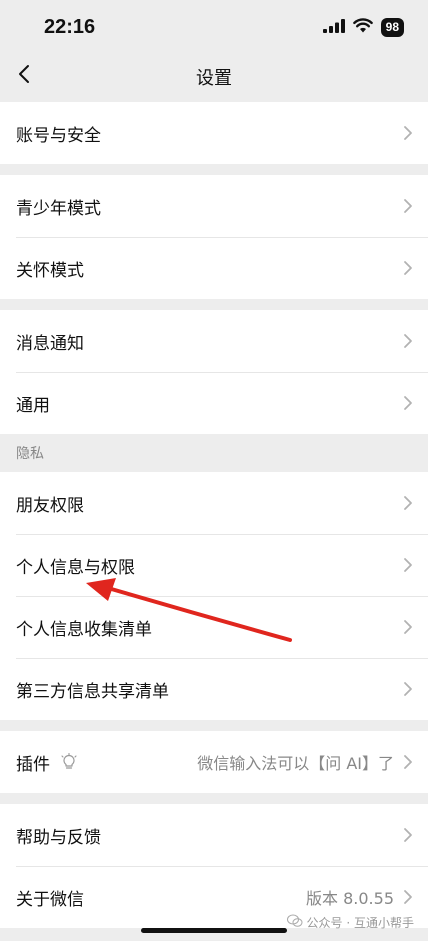 The image size is (428, 941). I want to click on row-label: 青少年模式, so click(58, 208).